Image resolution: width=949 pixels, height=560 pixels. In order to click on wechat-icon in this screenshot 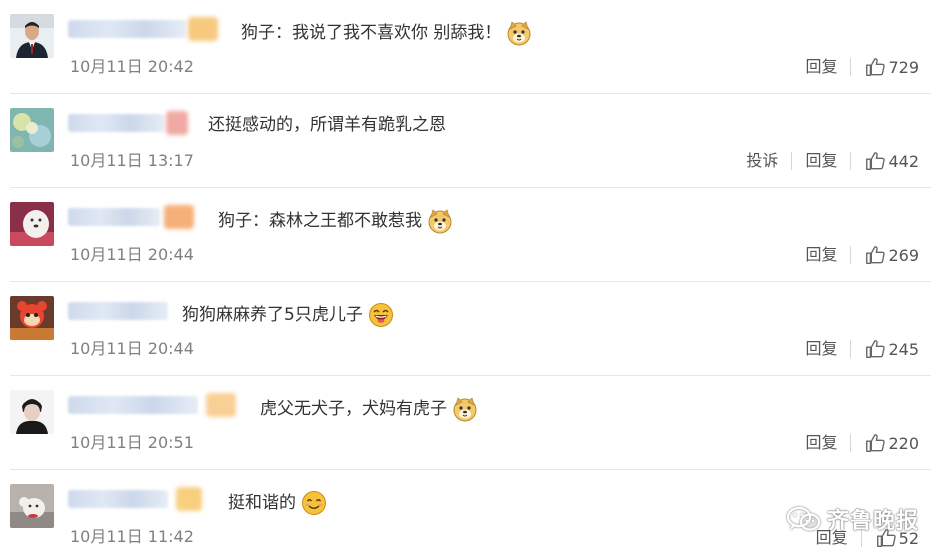, I will do `click(803, 518)`.